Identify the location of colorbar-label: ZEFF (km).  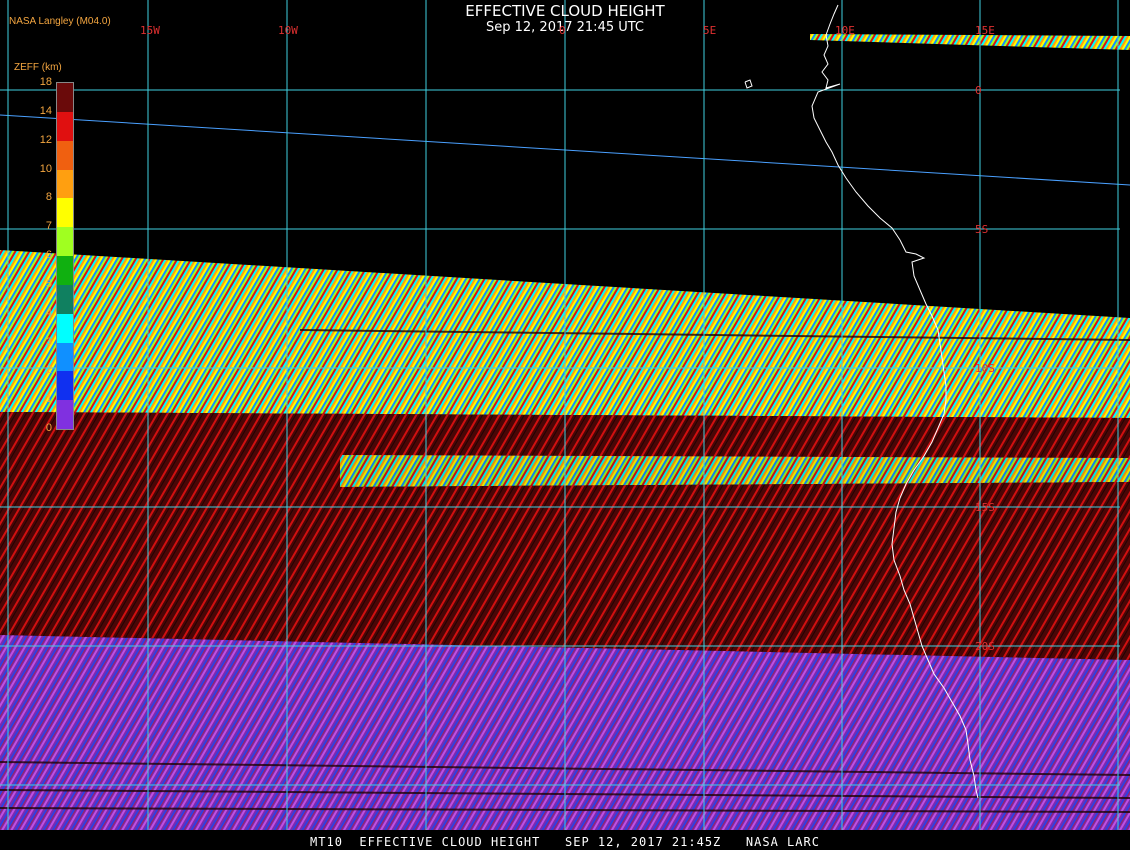
(38, 67).